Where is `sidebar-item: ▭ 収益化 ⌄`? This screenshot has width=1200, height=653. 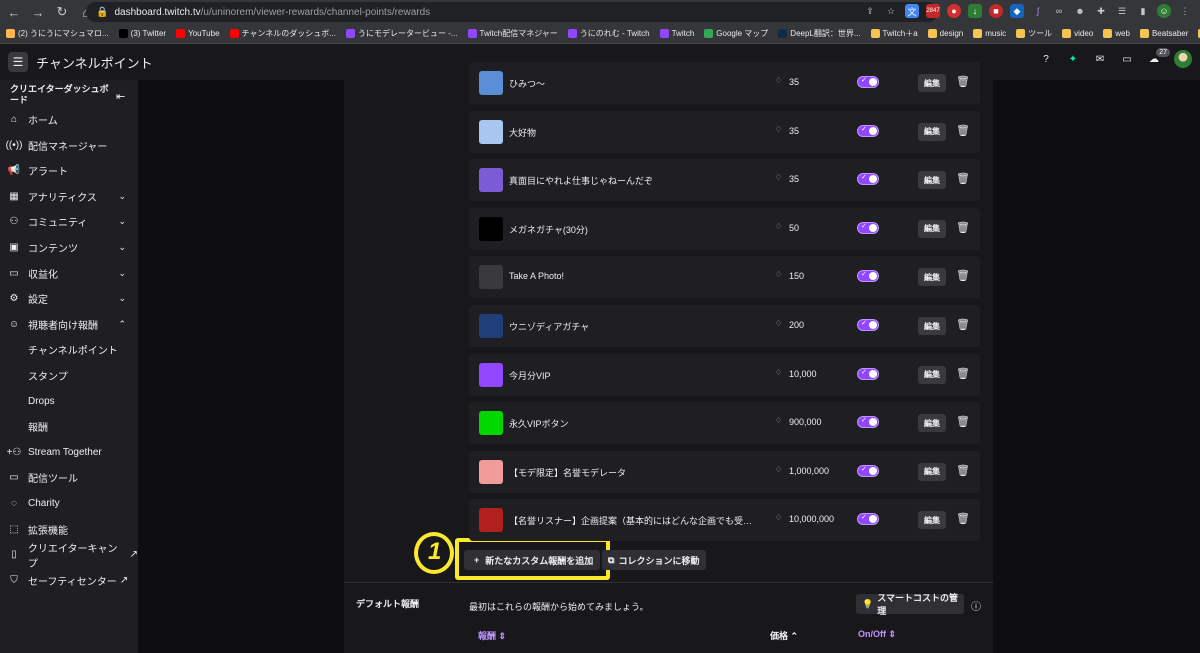 sidebar-item: ▭ 収益化 ⌄ is located at coordinates (69, 273).